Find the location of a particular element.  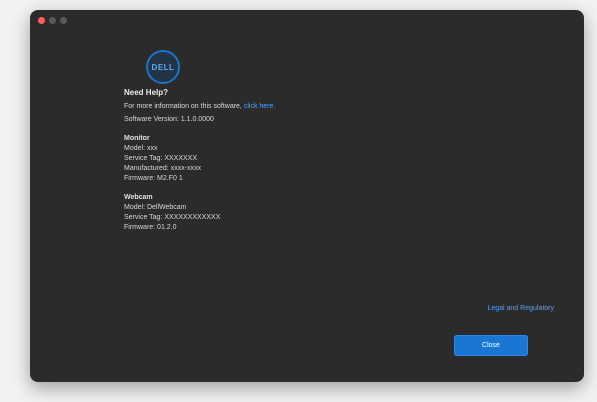

legal-link: Legal and Regulatory is located at coordinates (520, 308).